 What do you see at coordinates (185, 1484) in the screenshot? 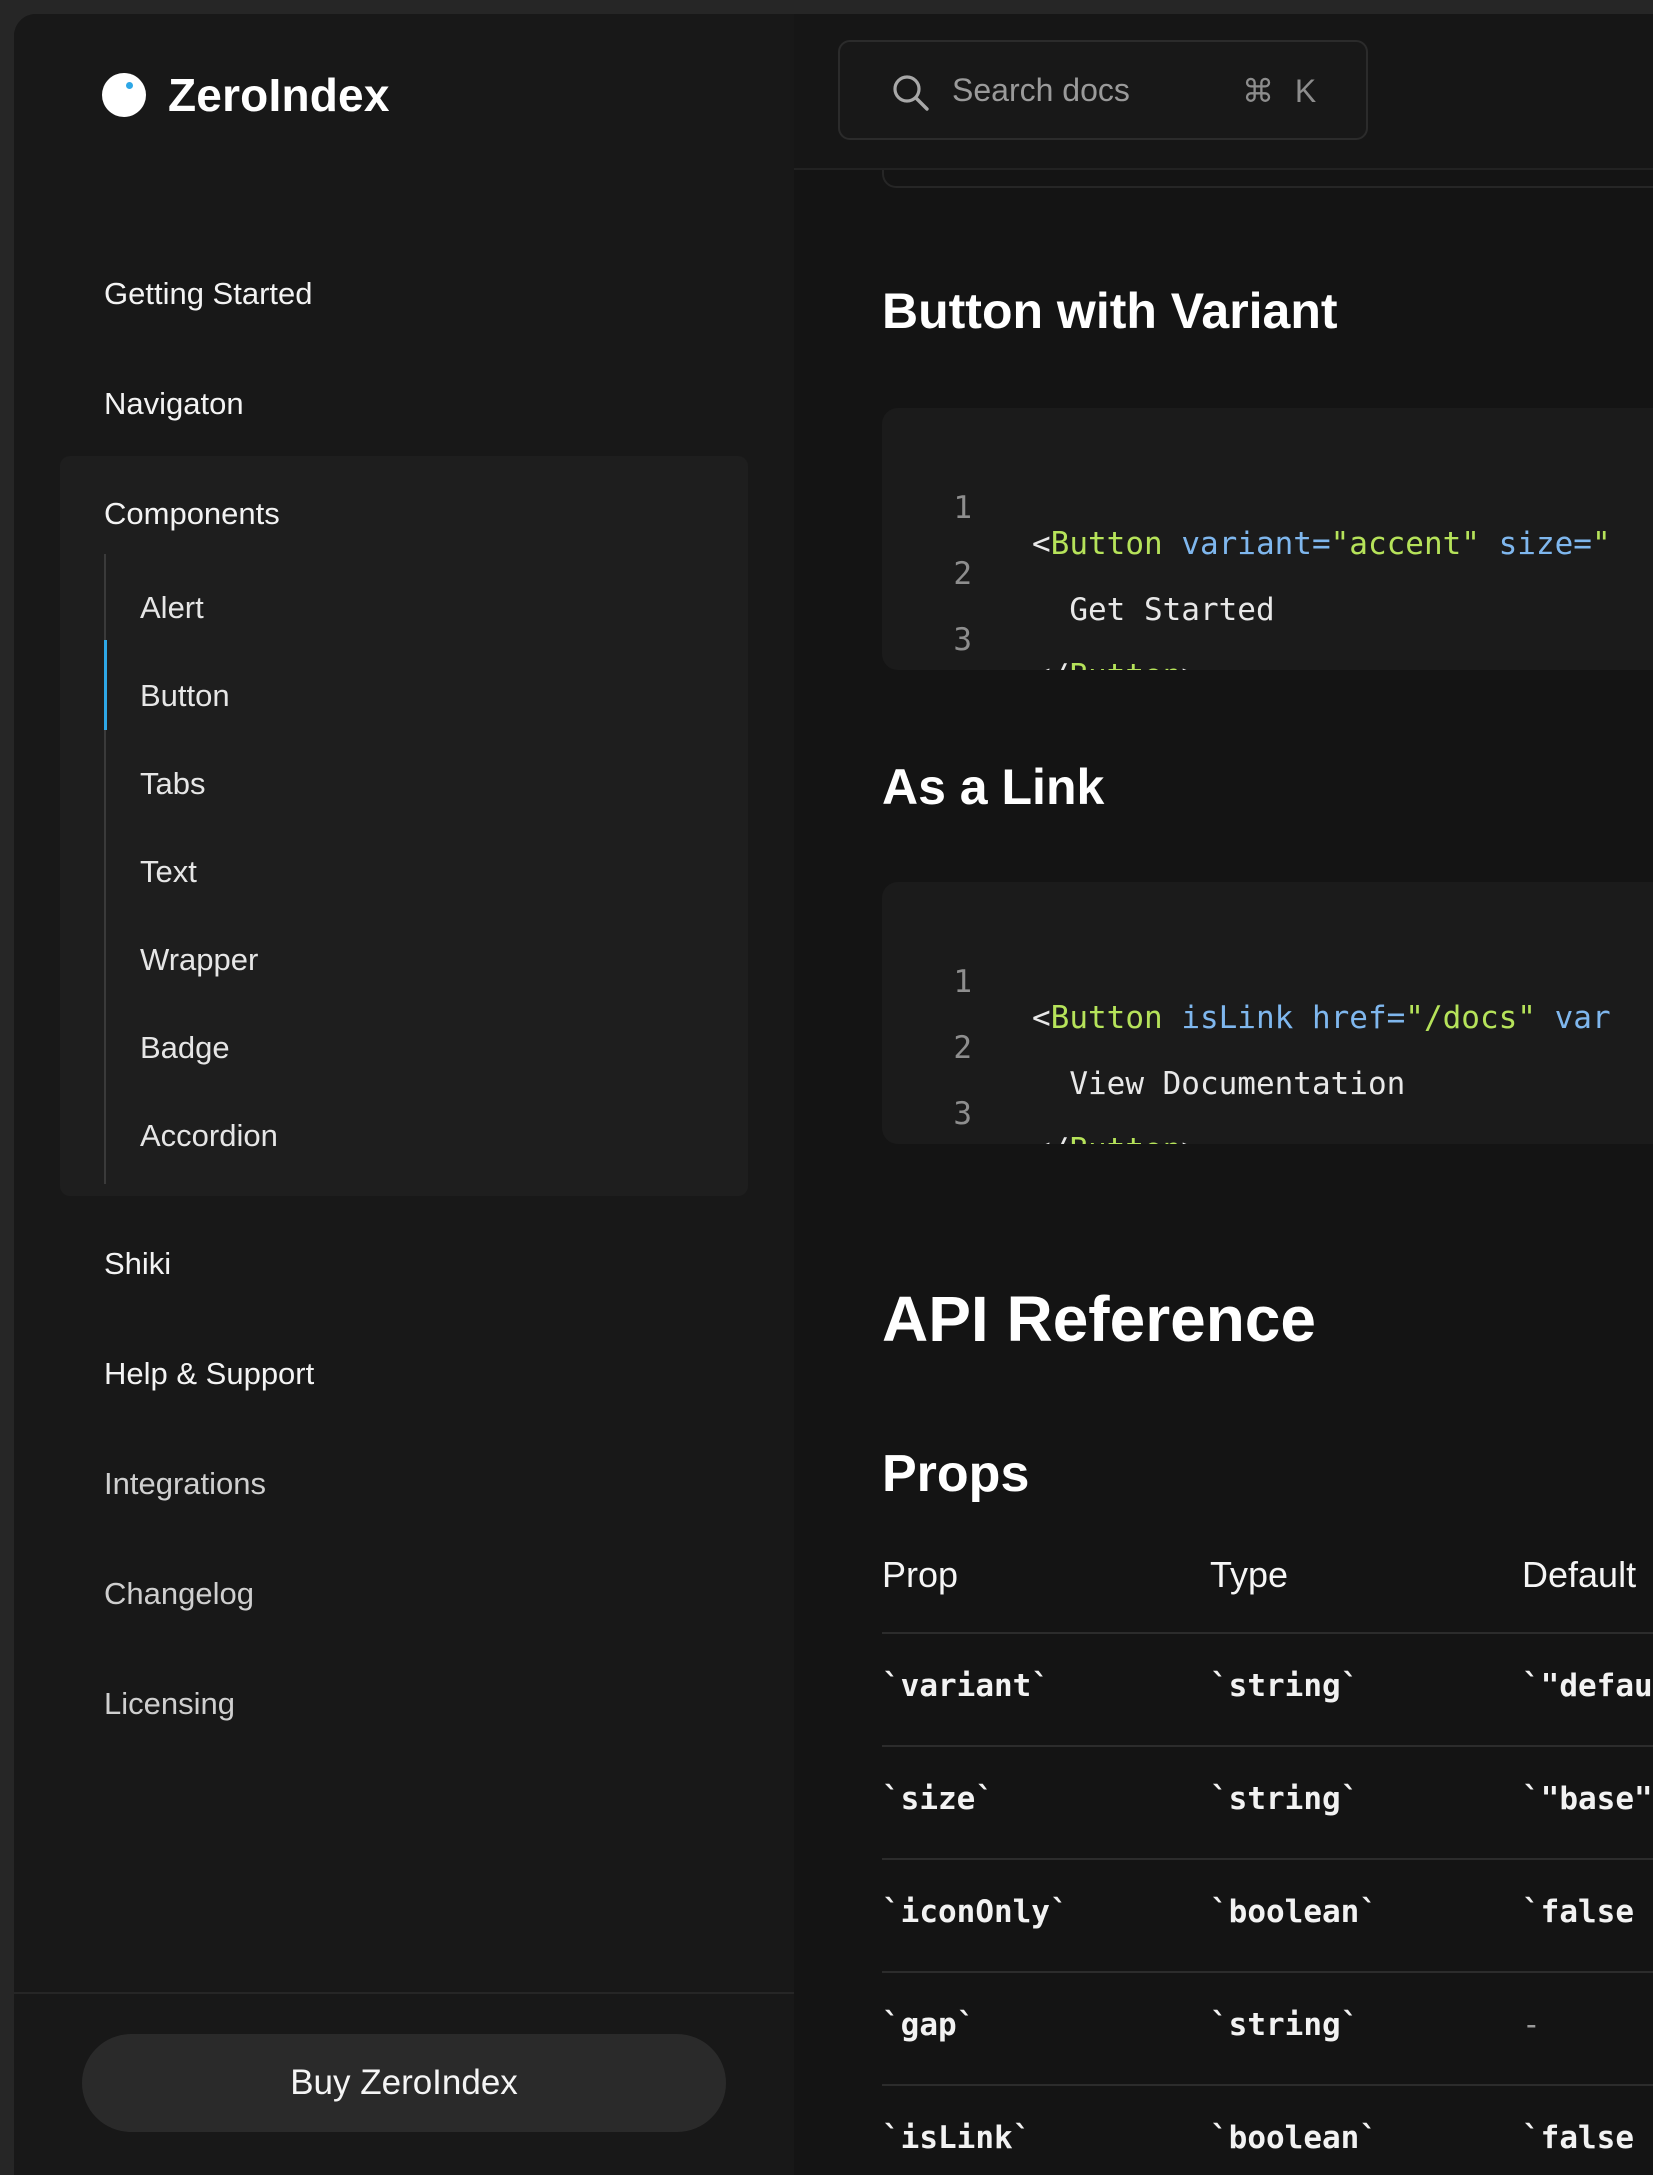
I see `sidebar-item-integrations: Integrations` at bounding box center [185, 1484].